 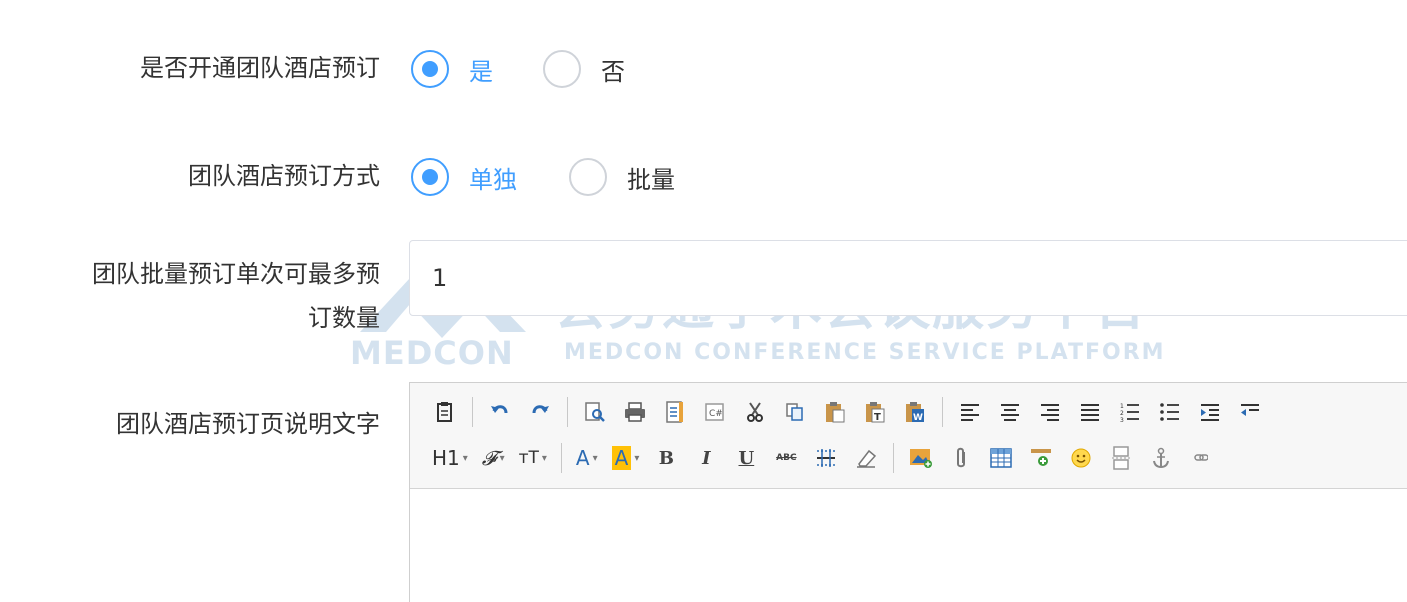 What do you see at coordinates (464, 177) in the screenshot?
I see `radio-single: 单独` at bounding box center [464, 177].